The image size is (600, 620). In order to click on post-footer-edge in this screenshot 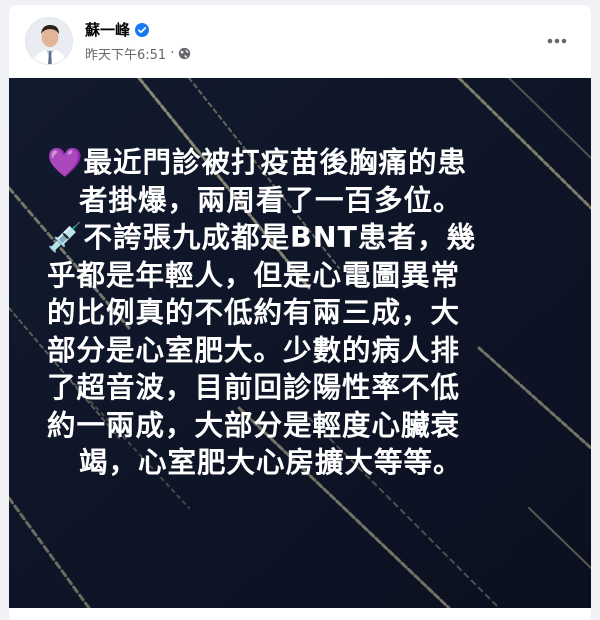, I will do `click(300, 614)`.